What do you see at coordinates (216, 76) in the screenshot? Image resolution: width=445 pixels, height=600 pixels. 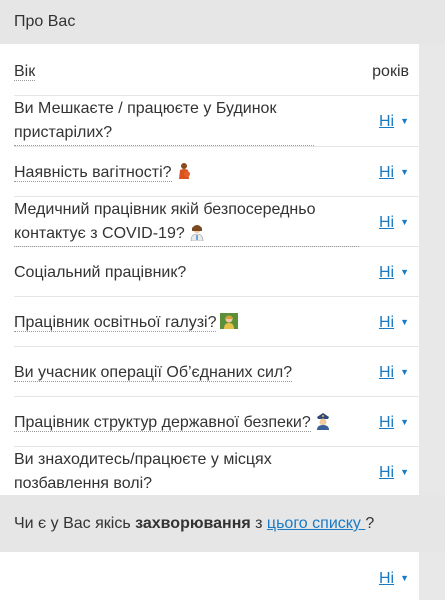 I see `age-row: Вік років` at bounding box center [216, 76].